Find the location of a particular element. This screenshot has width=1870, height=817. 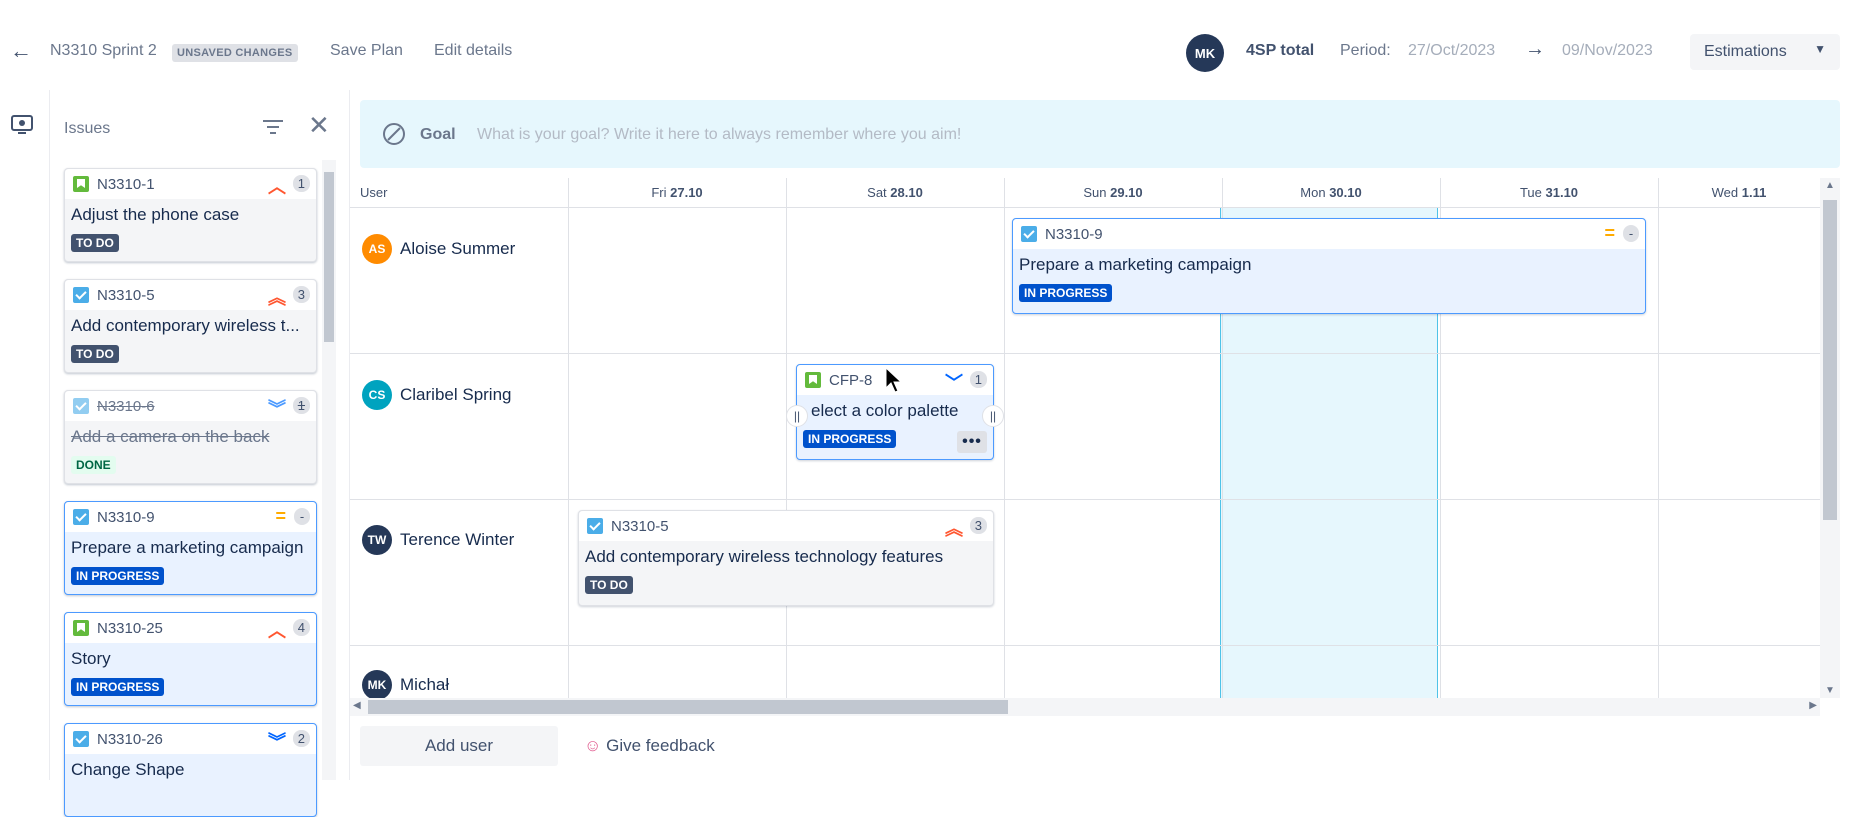

user-row: CS Claribel Spring is located at coordinates (437, 395).